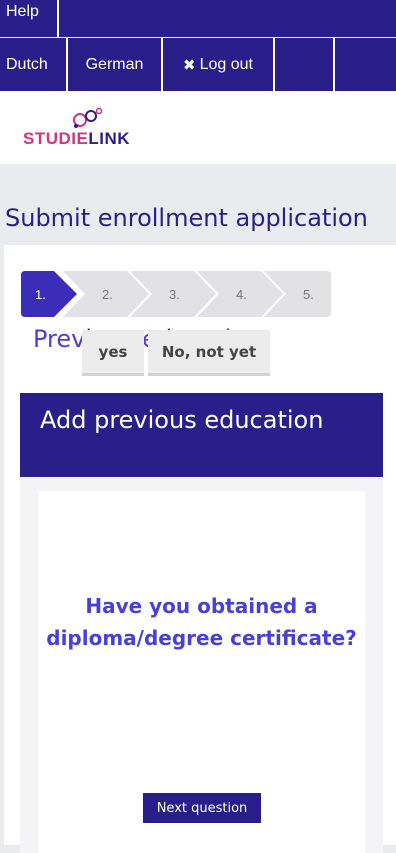  I want to click on logo-text-part1: STUDIE, so click(56, 138).